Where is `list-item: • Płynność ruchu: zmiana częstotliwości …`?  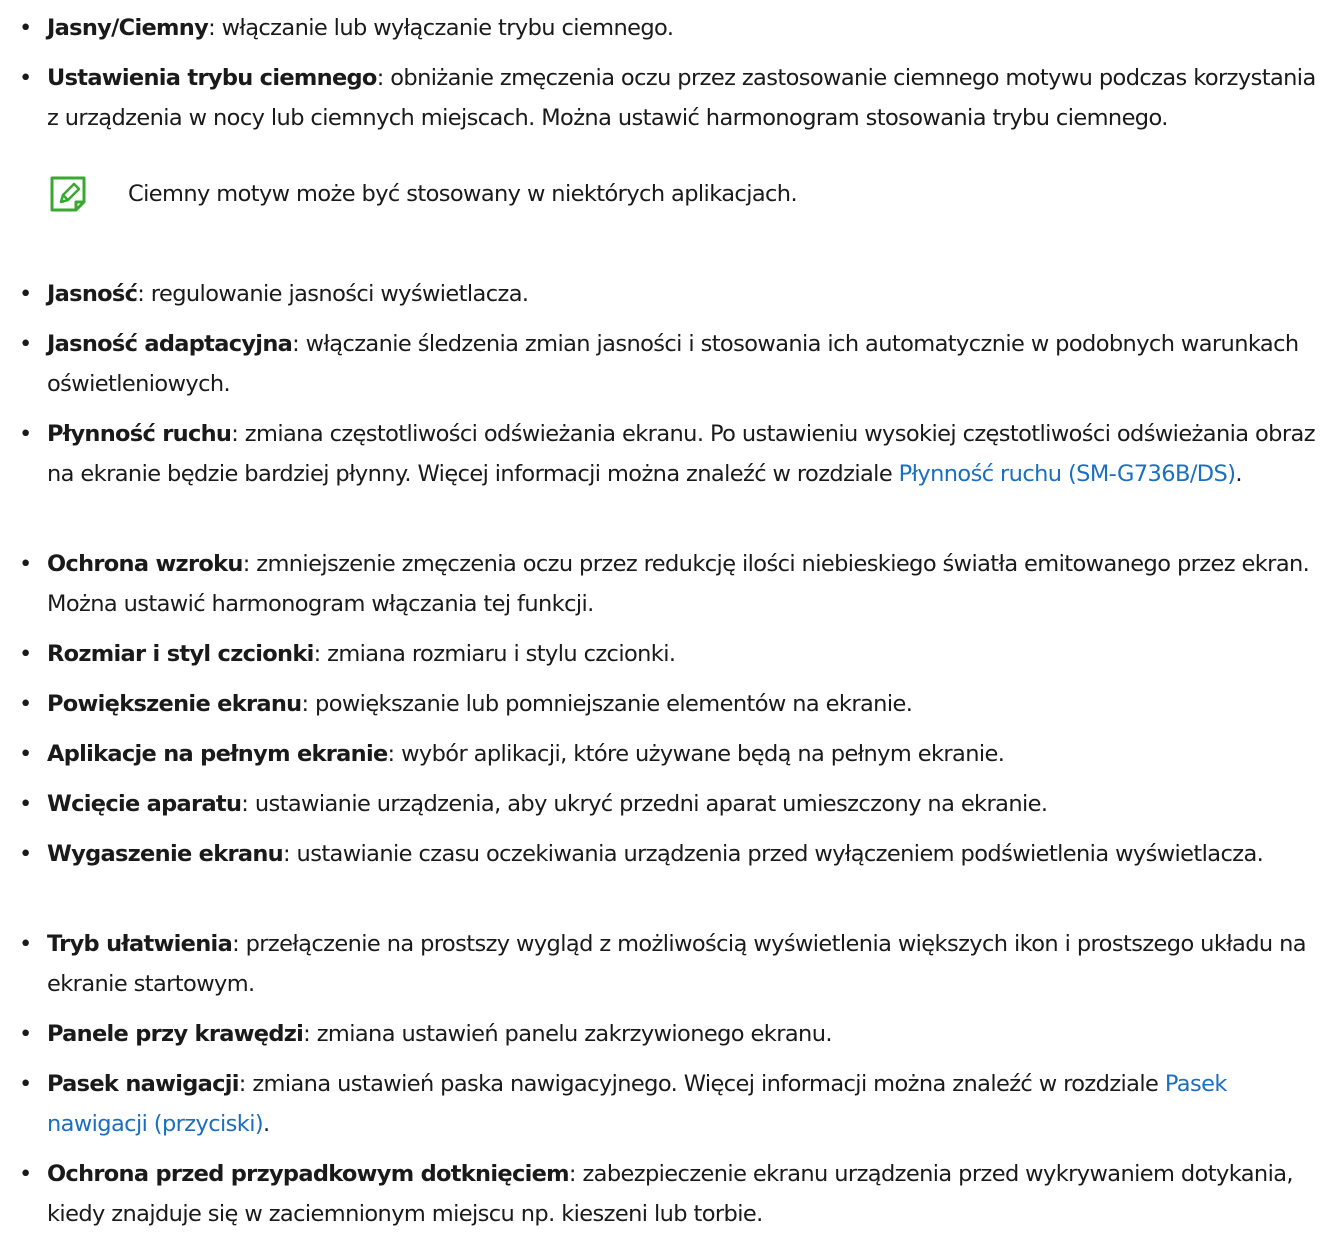
list-item: • Płynność ruchu: zmiana częstotliwości … is located at coordinates (660, 454).